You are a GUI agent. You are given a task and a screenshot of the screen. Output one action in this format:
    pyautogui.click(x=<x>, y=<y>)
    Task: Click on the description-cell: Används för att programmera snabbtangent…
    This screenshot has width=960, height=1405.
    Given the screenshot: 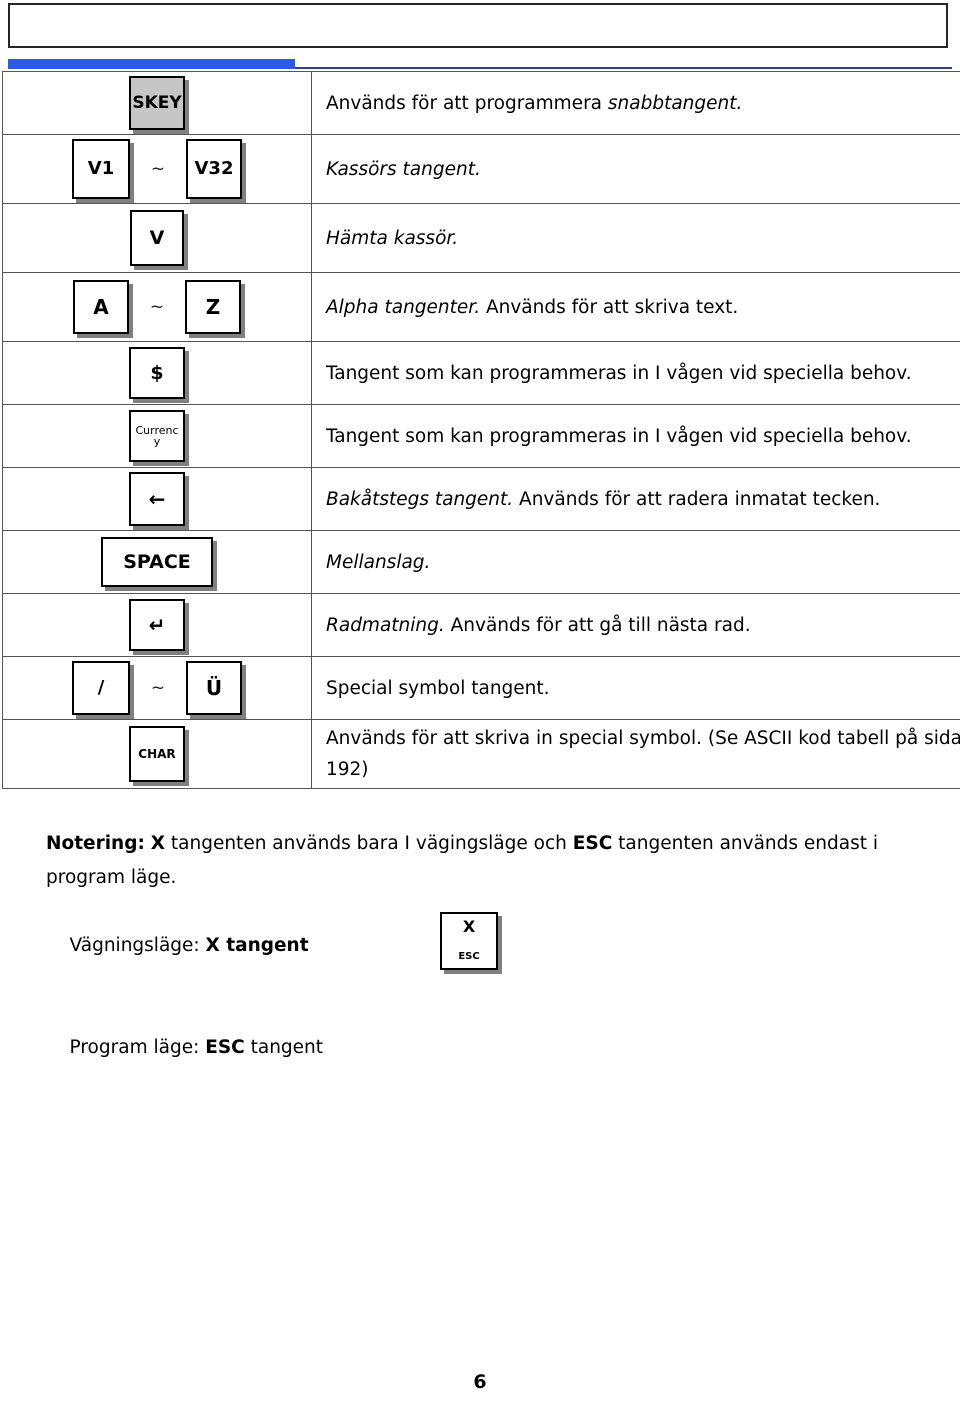 What is the action you would take?
    pyautogui.click(x=635, y=103)
    